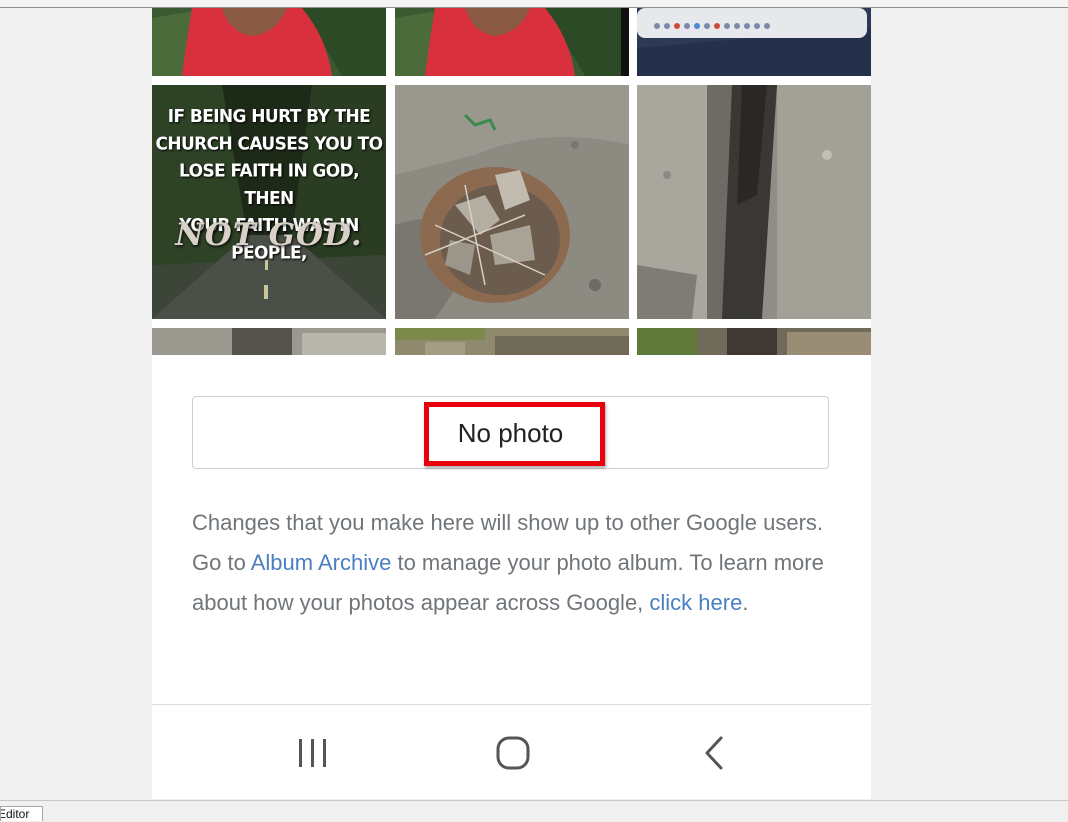  Describe the element at coordinates (321, 562) in the screenshot. I see `album-archive-link: Album Archive` at that location.